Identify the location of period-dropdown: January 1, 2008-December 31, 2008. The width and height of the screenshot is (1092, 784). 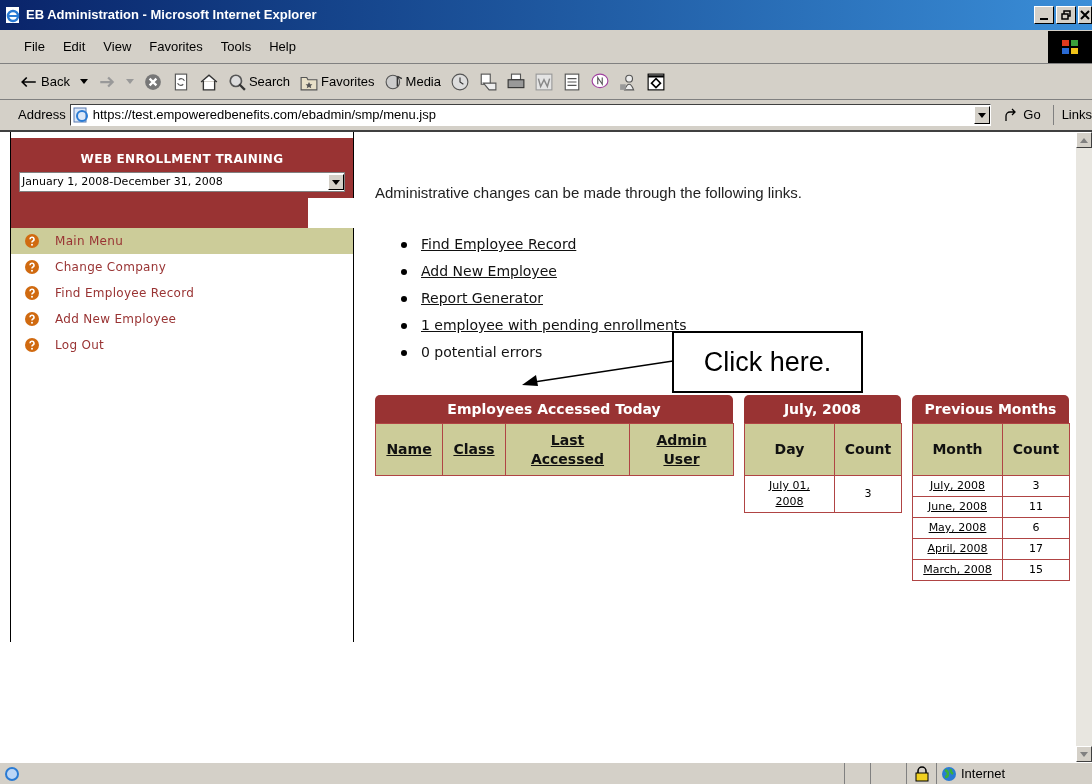
(182, 182).